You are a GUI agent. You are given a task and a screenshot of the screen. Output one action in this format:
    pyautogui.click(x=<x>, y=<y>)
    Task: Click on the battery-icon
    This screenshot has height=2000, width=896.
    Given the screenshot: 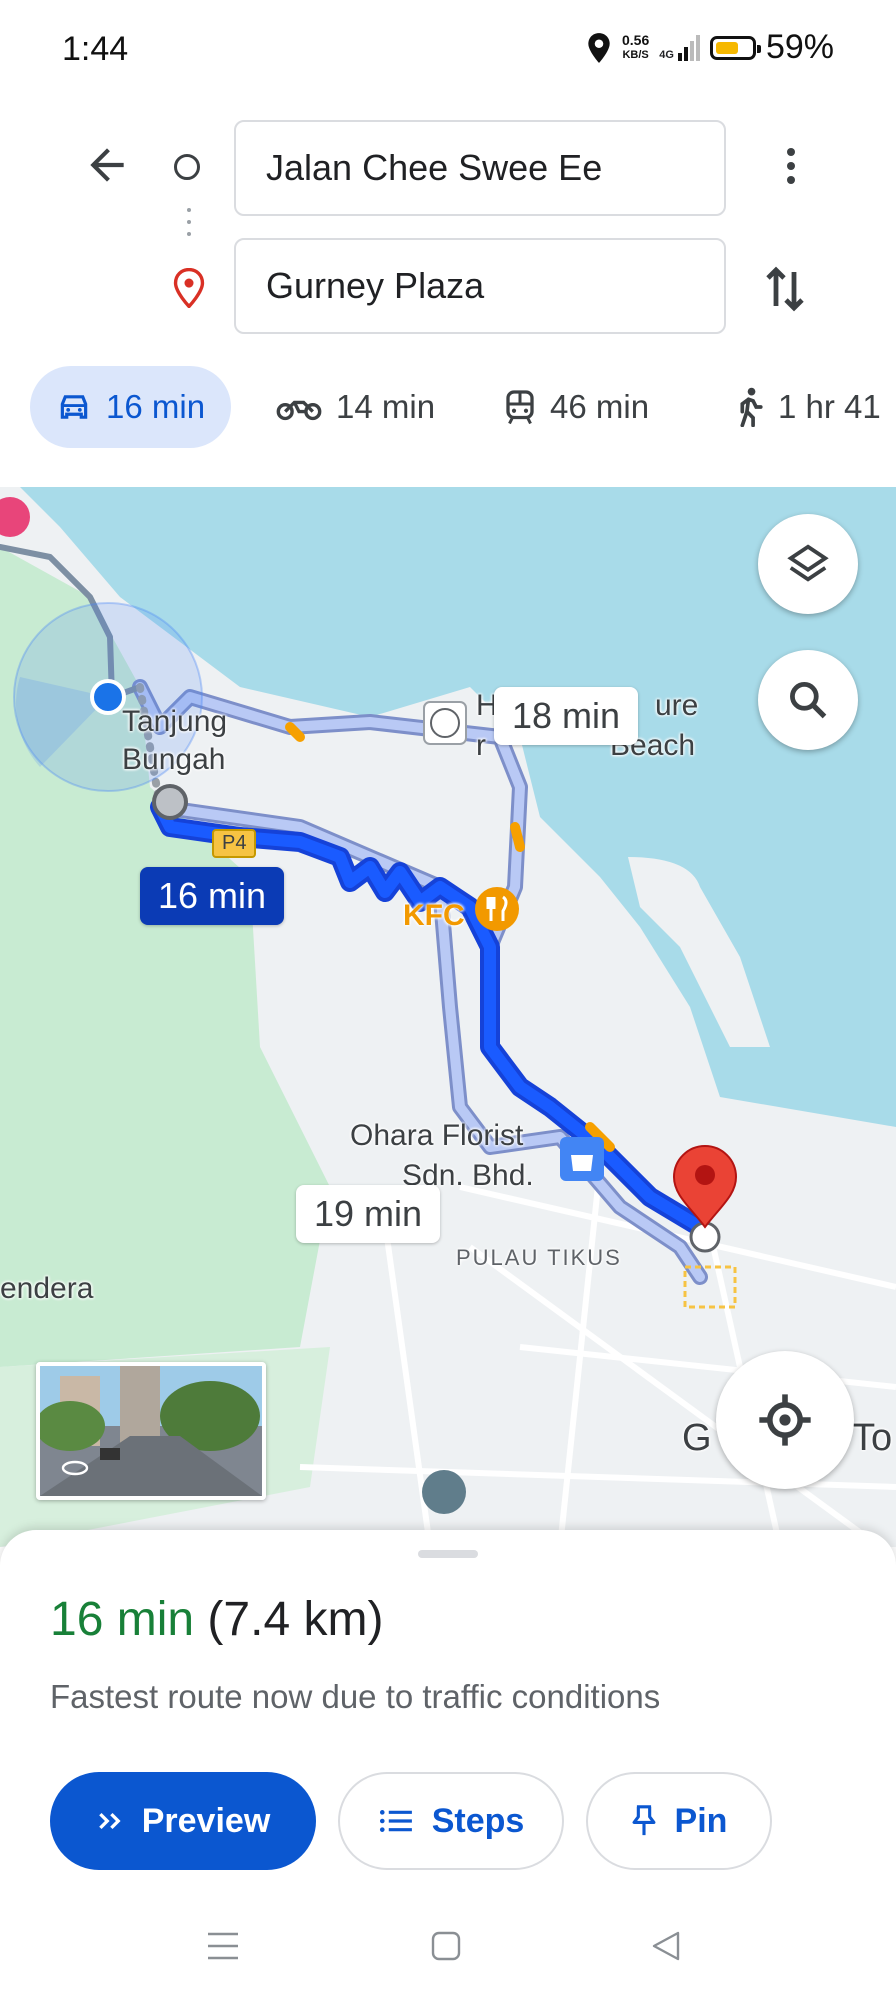 What is the action you would take?
    pyautogui.click(x=735, y=47)
    